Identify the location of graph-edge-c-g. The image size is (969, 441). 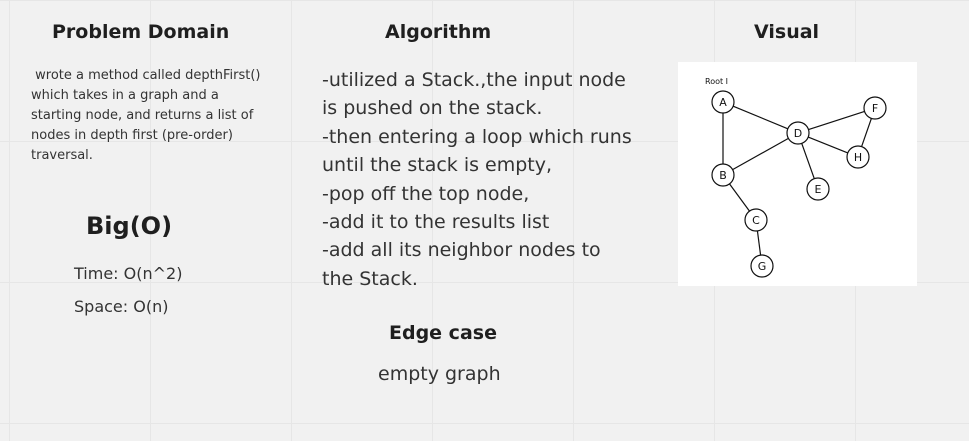
(759, 243).